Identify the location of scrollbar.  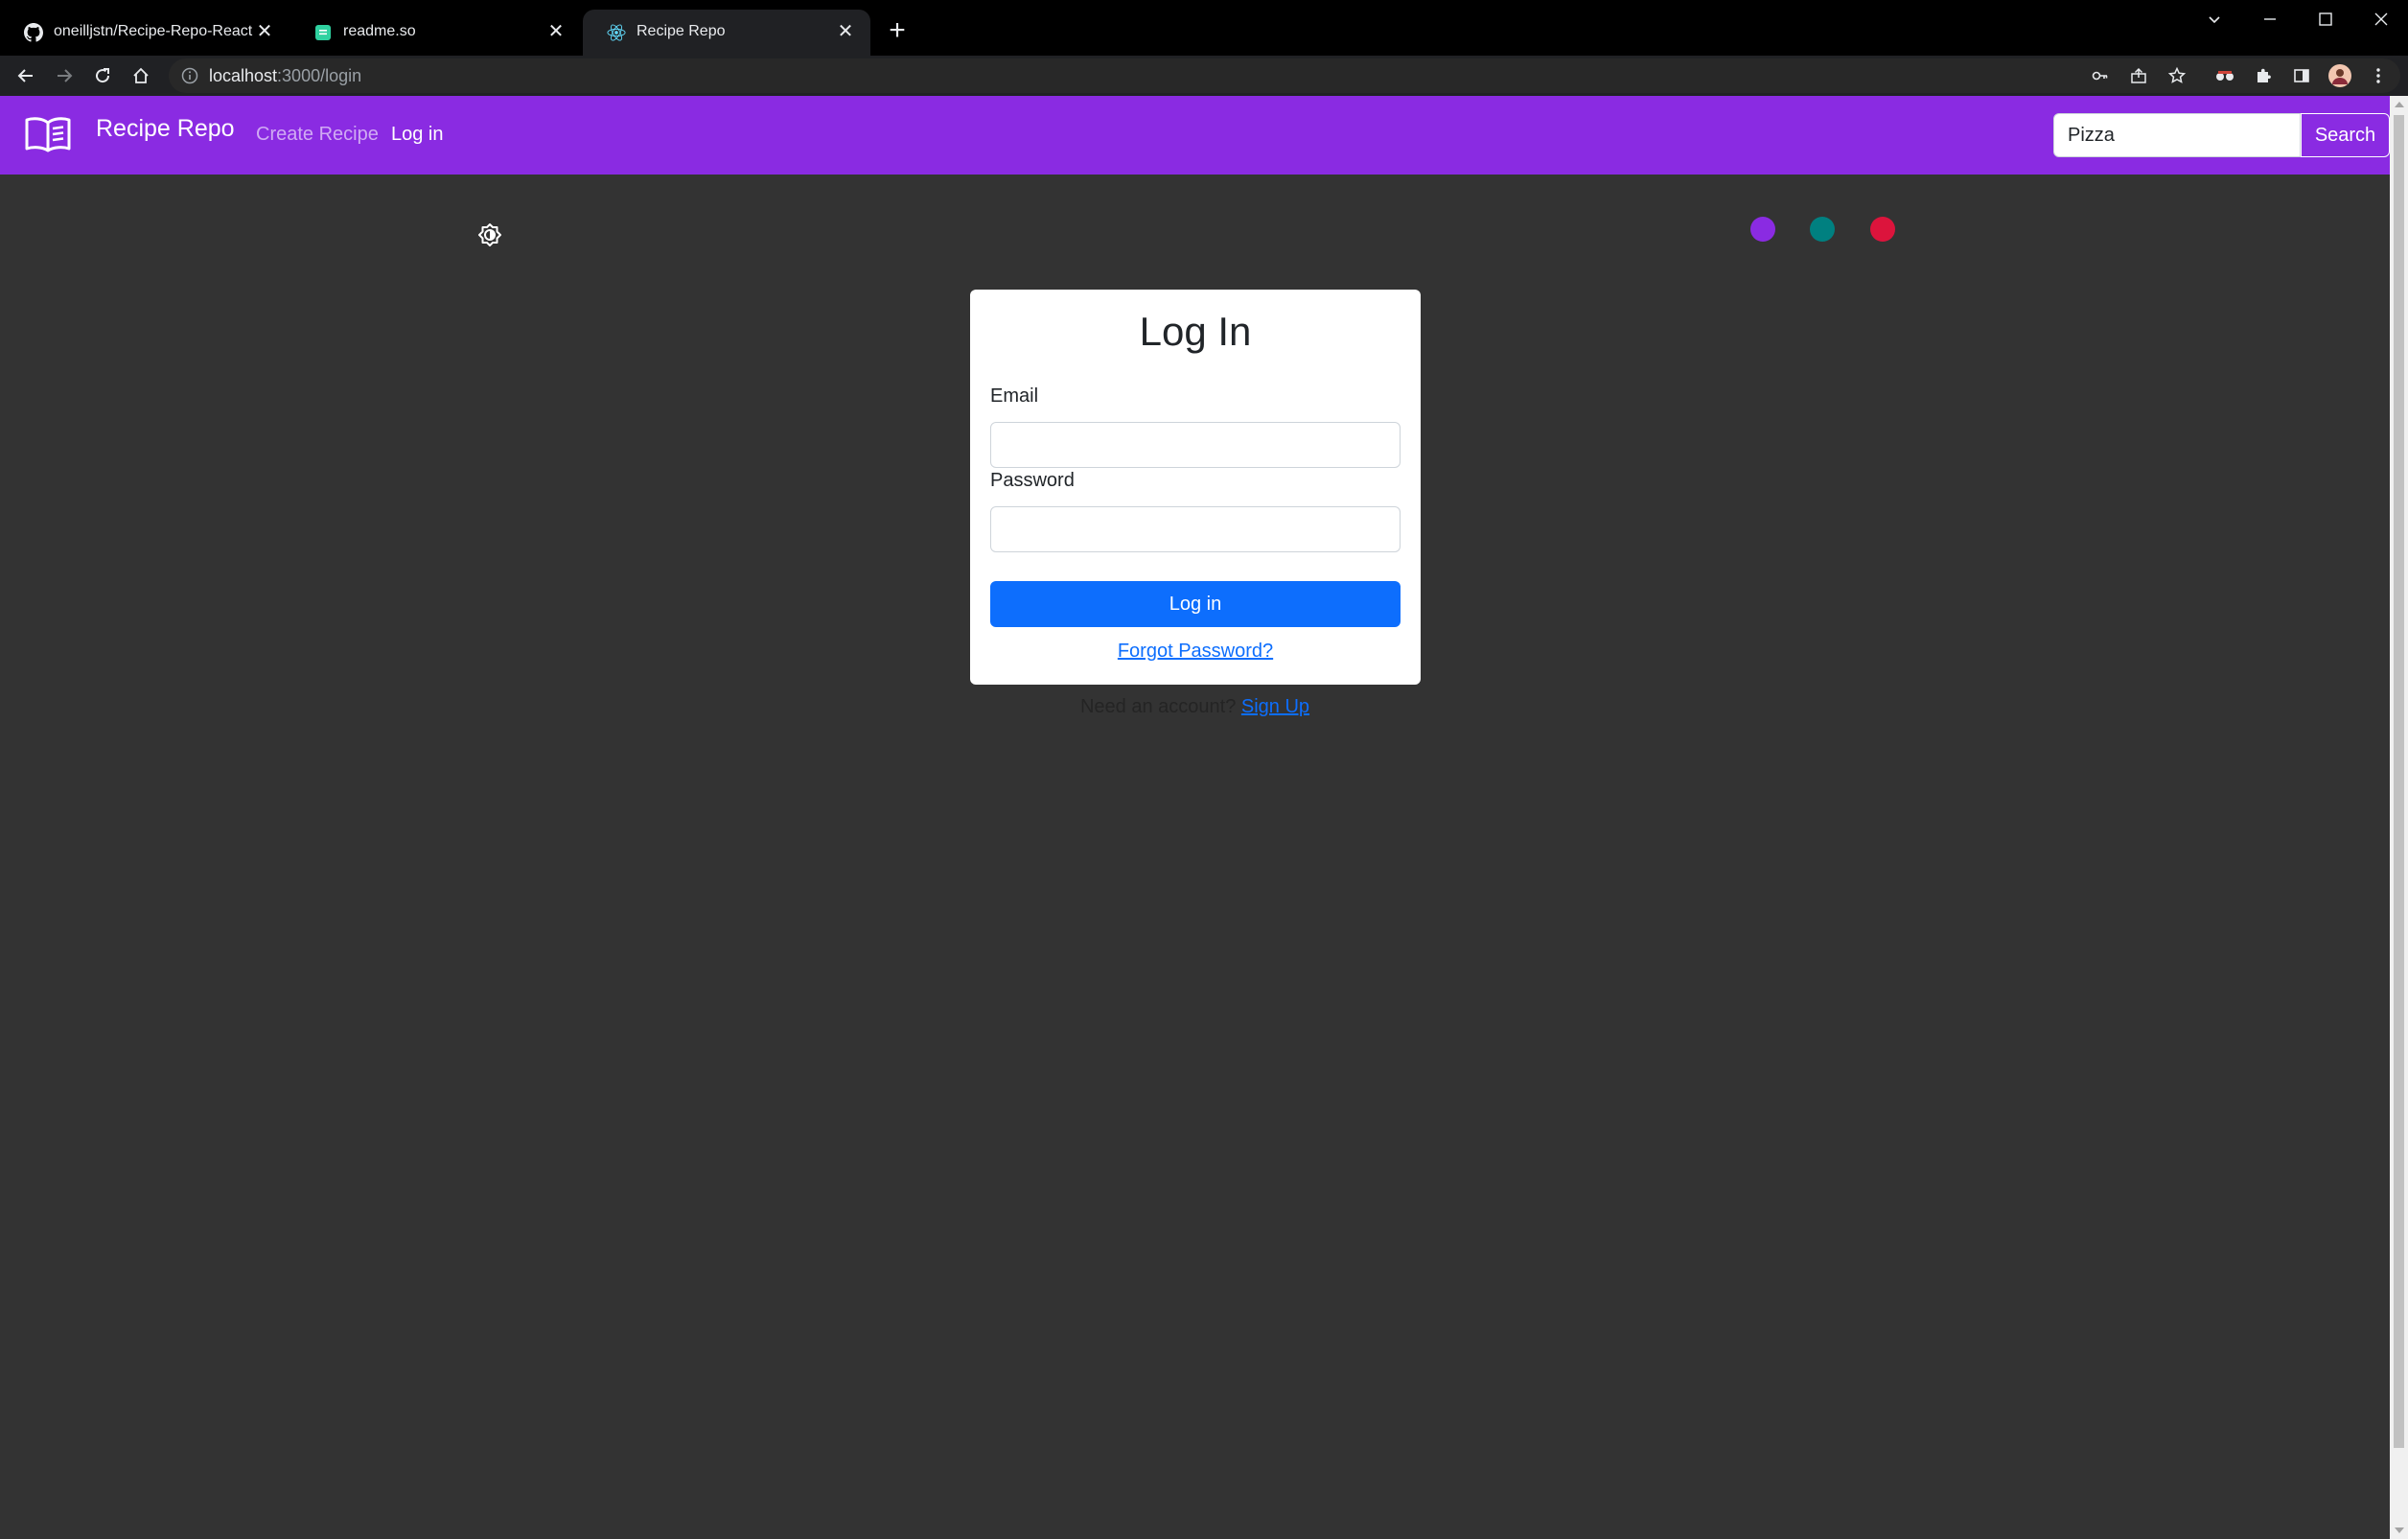
(2399, 817).